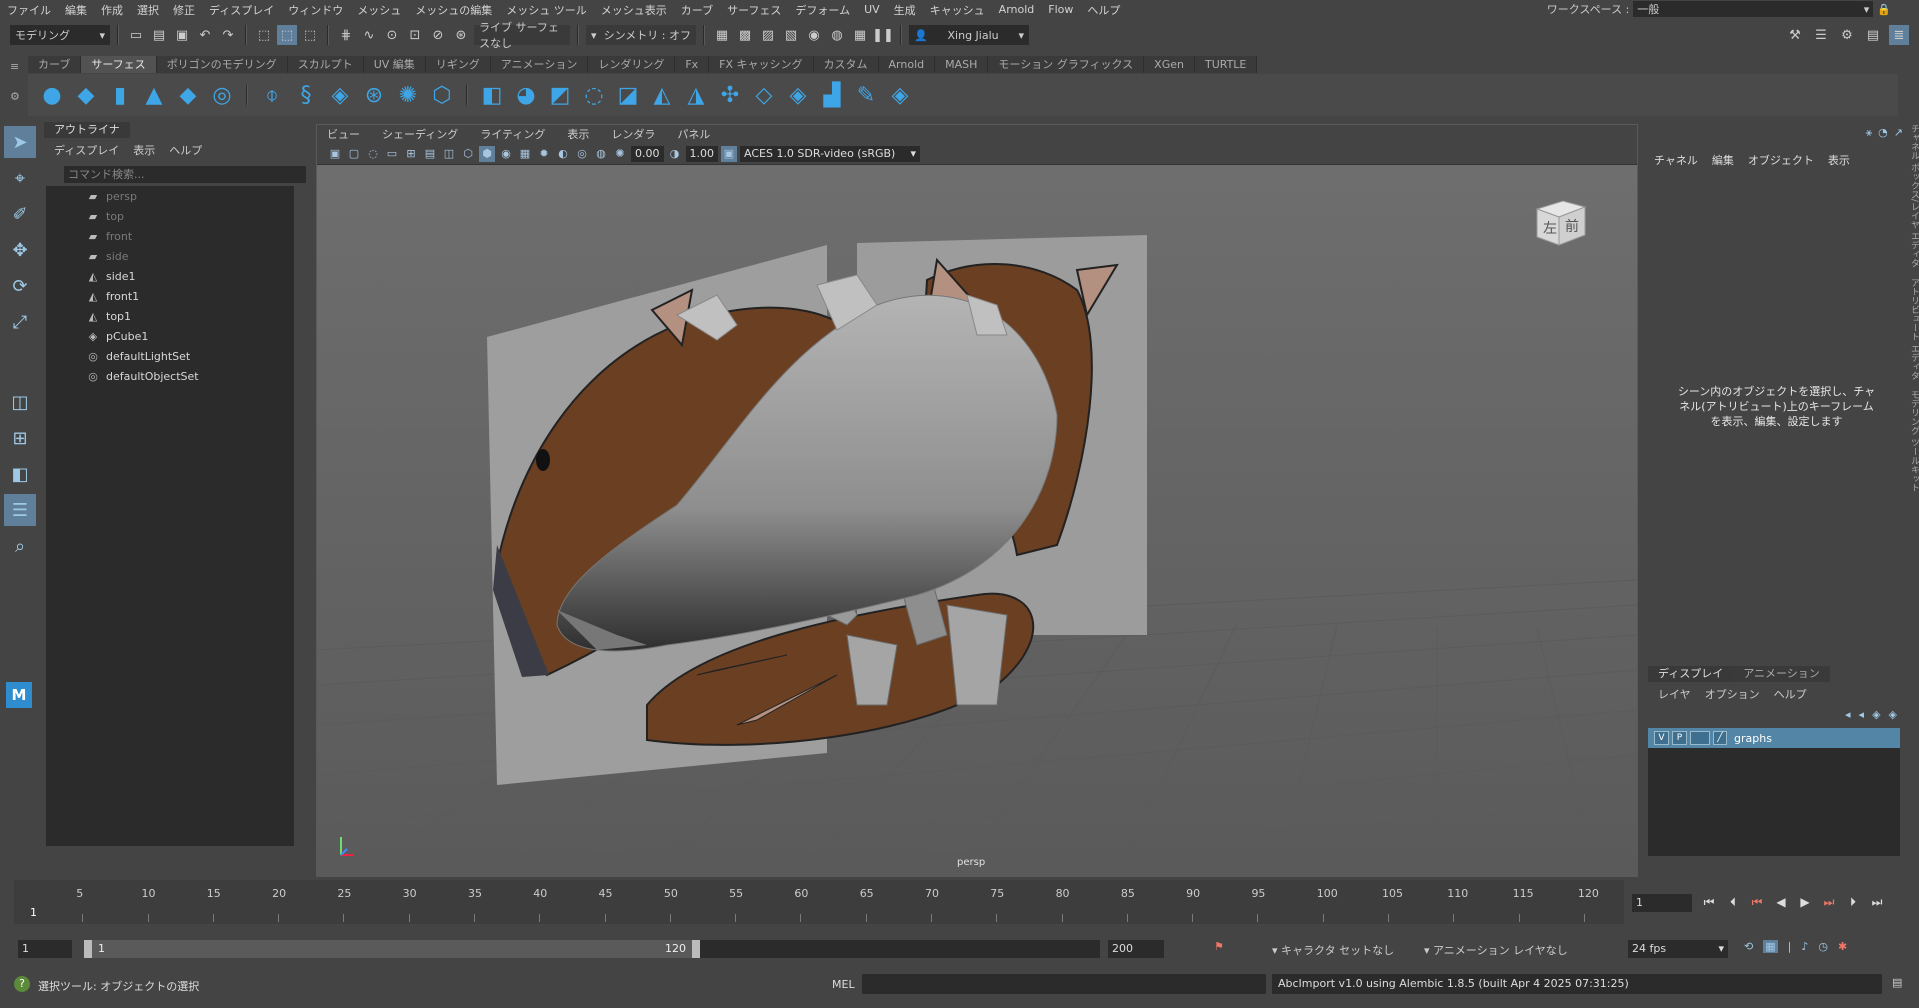  What do you see at coordinates (343, 134) in the screenshot?
I see `viewport-menu-item: ビュー` at bounding box center [343, 134].